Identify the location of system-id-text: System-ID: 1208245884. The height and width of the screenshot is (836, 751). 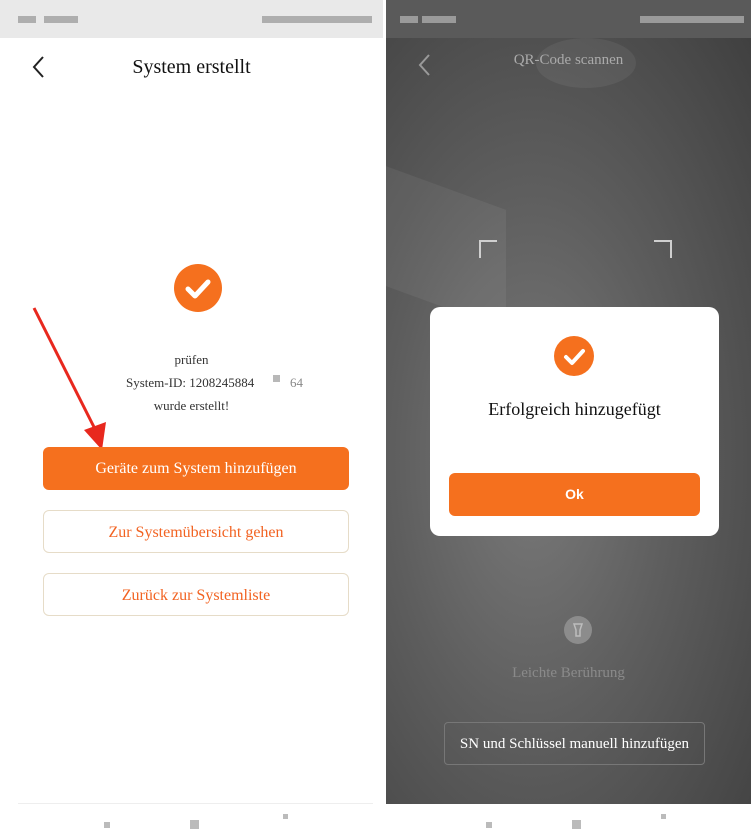
(190, 382).